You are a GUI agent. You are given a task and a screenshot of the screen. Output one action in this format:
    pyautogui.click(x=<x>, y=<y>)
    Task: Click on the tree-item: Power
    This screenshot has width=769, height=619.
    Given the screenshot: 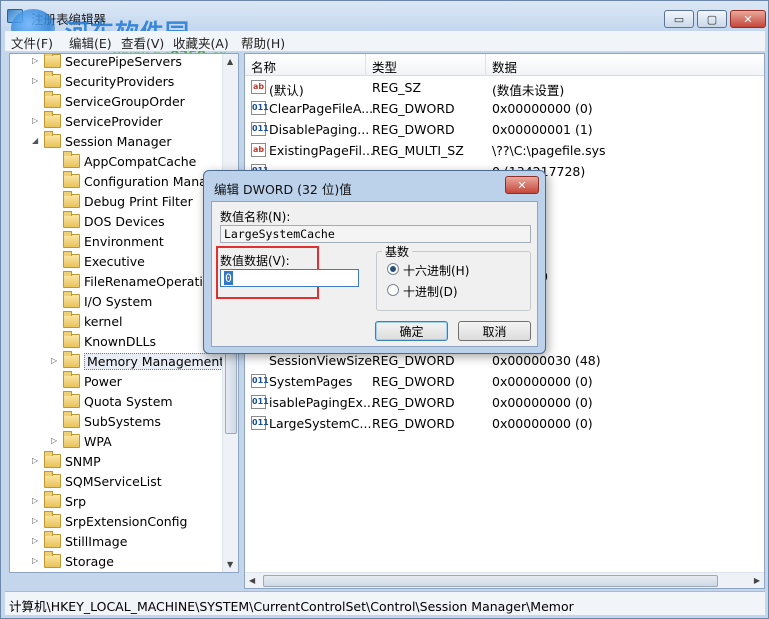 What is the action you would take?
    pyautogui.click(x=116, y=381)
    